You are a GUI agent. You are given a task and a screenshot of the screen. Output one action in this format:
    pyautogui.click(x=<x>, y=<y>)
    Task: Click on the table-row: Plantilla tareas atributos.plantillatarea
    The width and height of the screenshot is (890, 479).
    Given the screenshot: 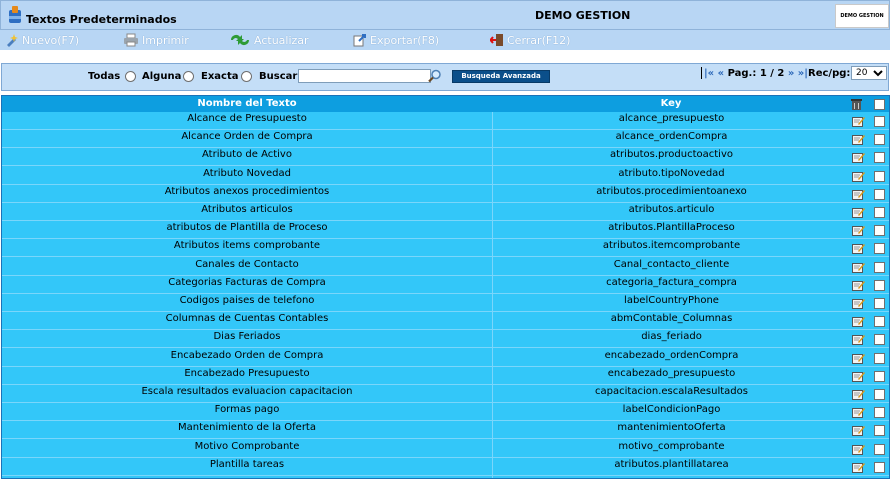 What is the action you would take?
    pyautogui.click(x=445, y=467)
    